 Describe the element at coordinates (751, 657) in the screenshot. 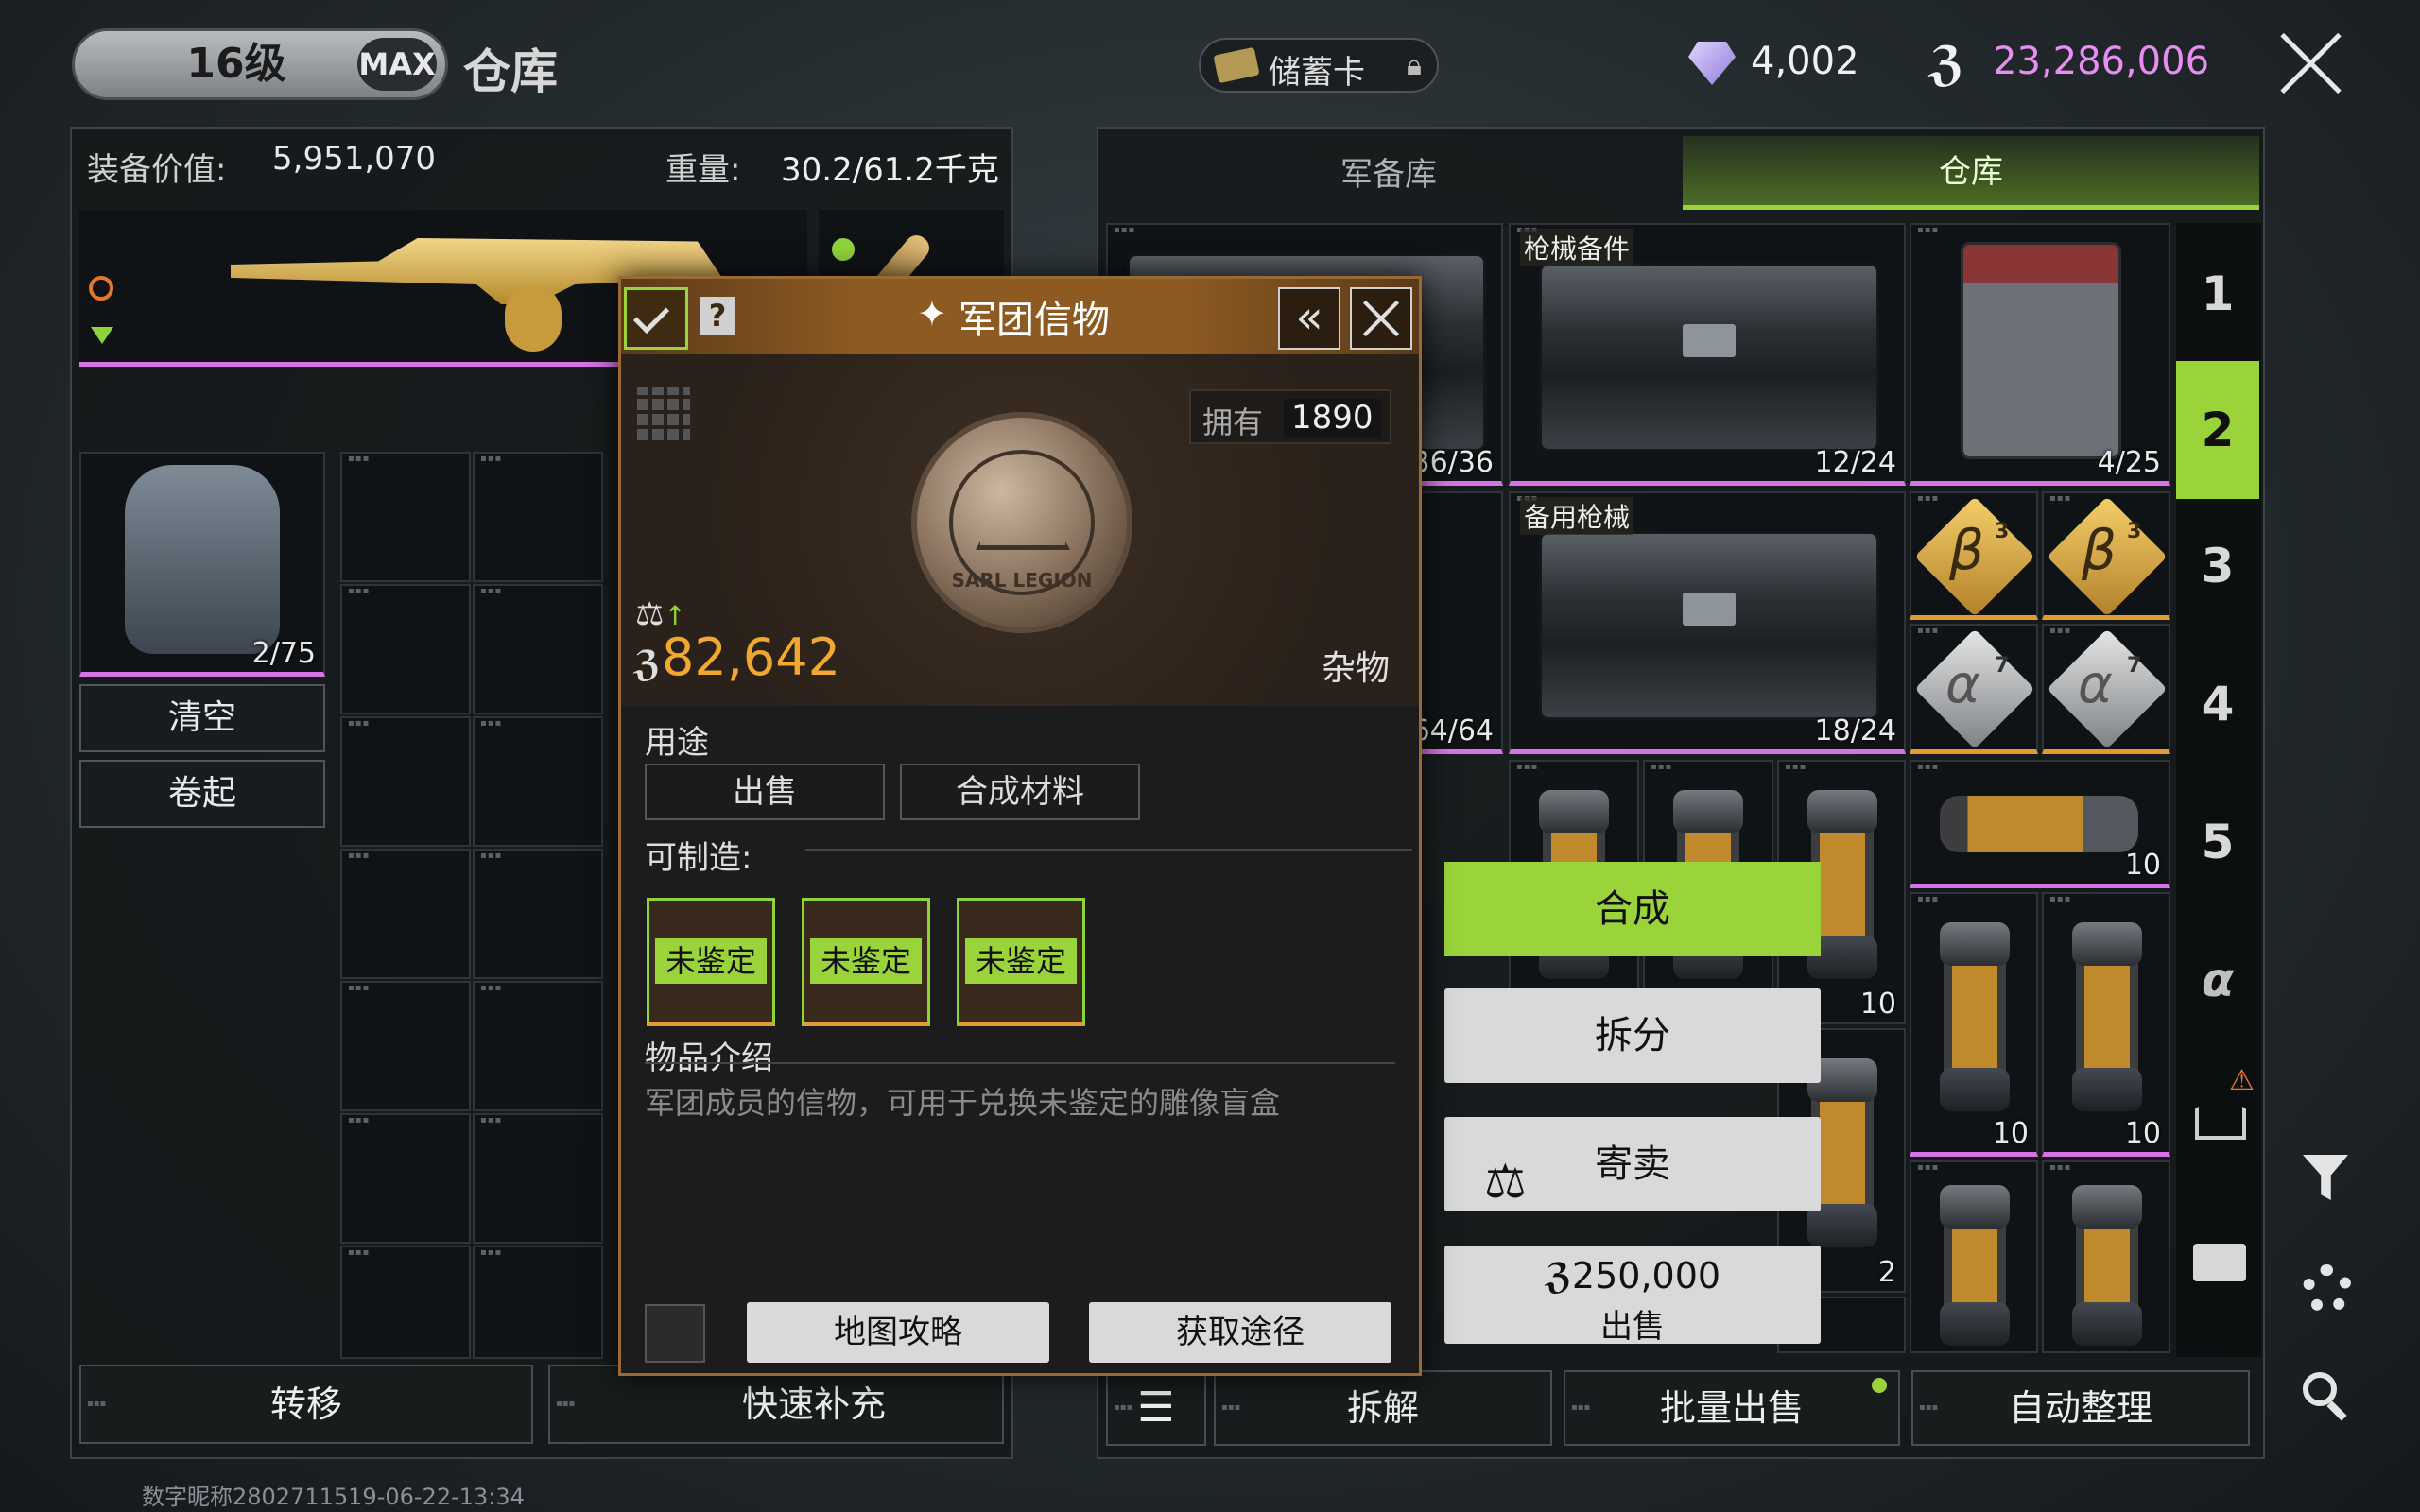

I see `item-price: 82,642` at that location.